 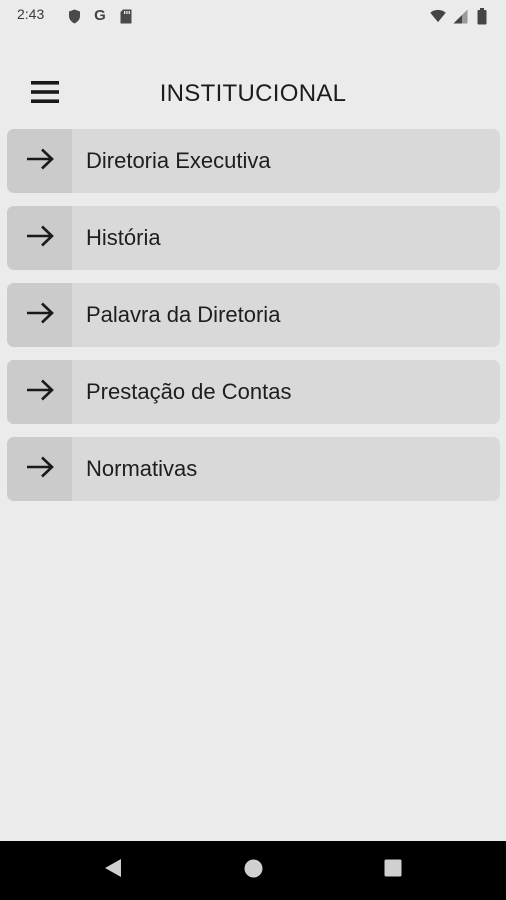 I want to click on google-g-icon: G, so click(x=100, y=15).